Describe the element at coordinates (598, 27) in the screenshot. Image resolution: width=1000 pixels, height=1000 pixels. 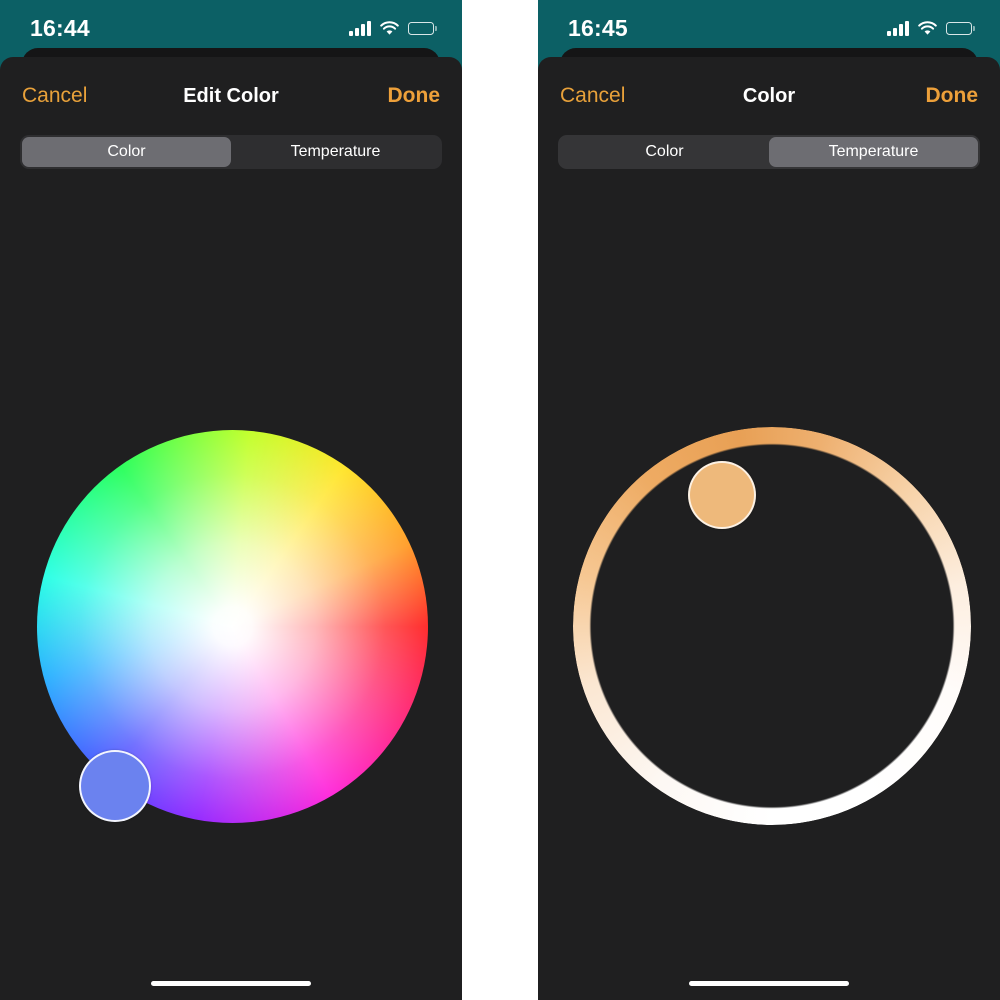
I see `status-bar-time: 16:45` at that location.